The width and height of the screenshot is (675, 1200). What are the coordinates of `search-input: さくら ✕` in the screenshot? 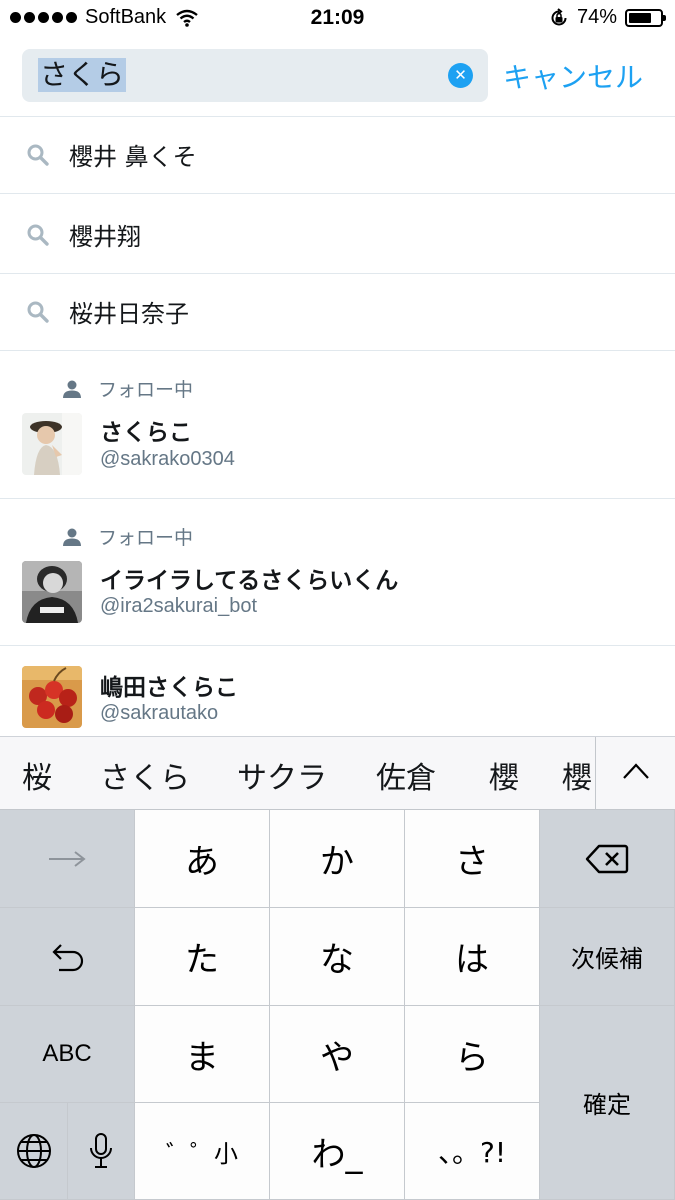 It's located at (255, 75).